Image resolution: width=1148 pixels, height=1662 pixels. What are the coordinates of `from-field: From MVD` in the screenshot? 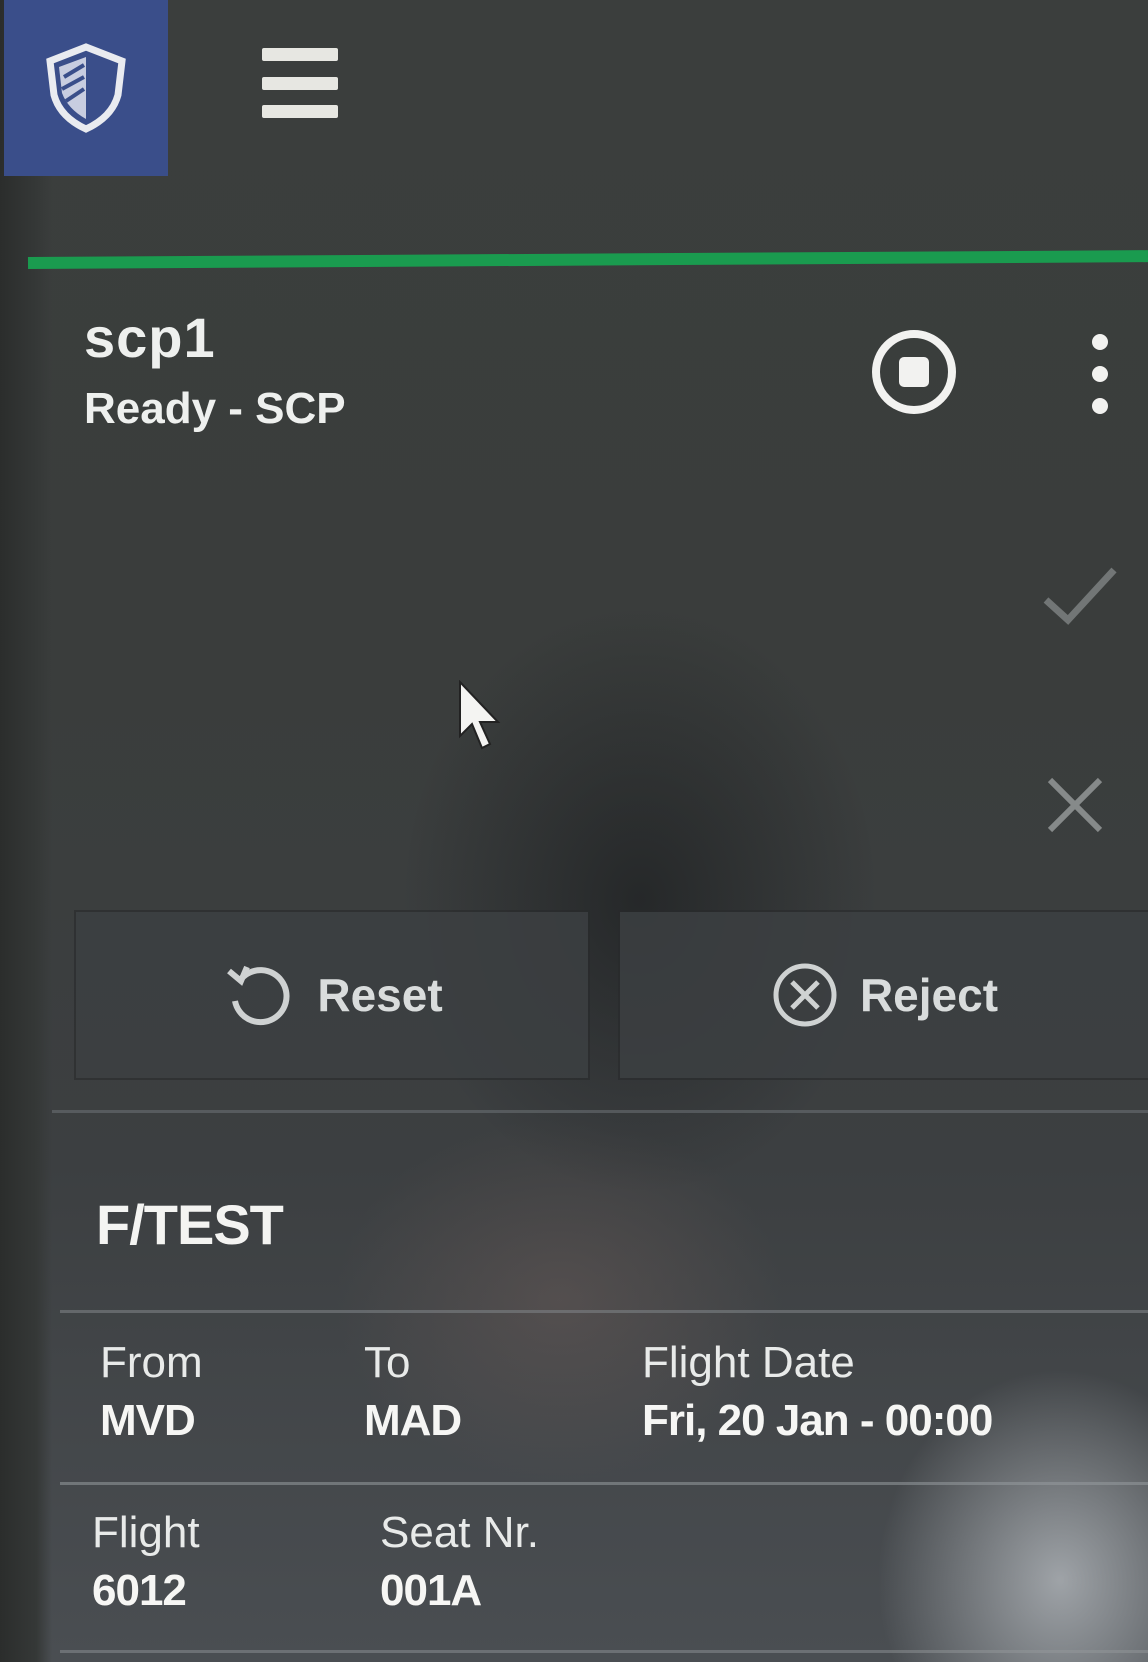 It's located at (151, 1392).